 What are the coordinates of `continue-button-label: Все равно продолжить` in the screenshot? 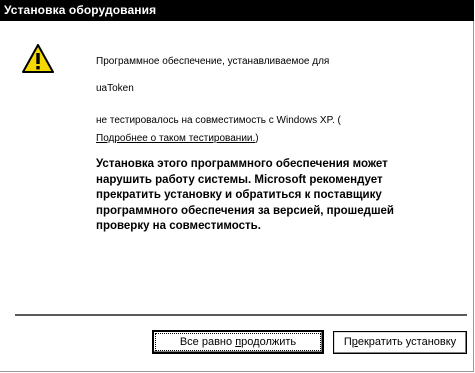 It's located at (238, 342).